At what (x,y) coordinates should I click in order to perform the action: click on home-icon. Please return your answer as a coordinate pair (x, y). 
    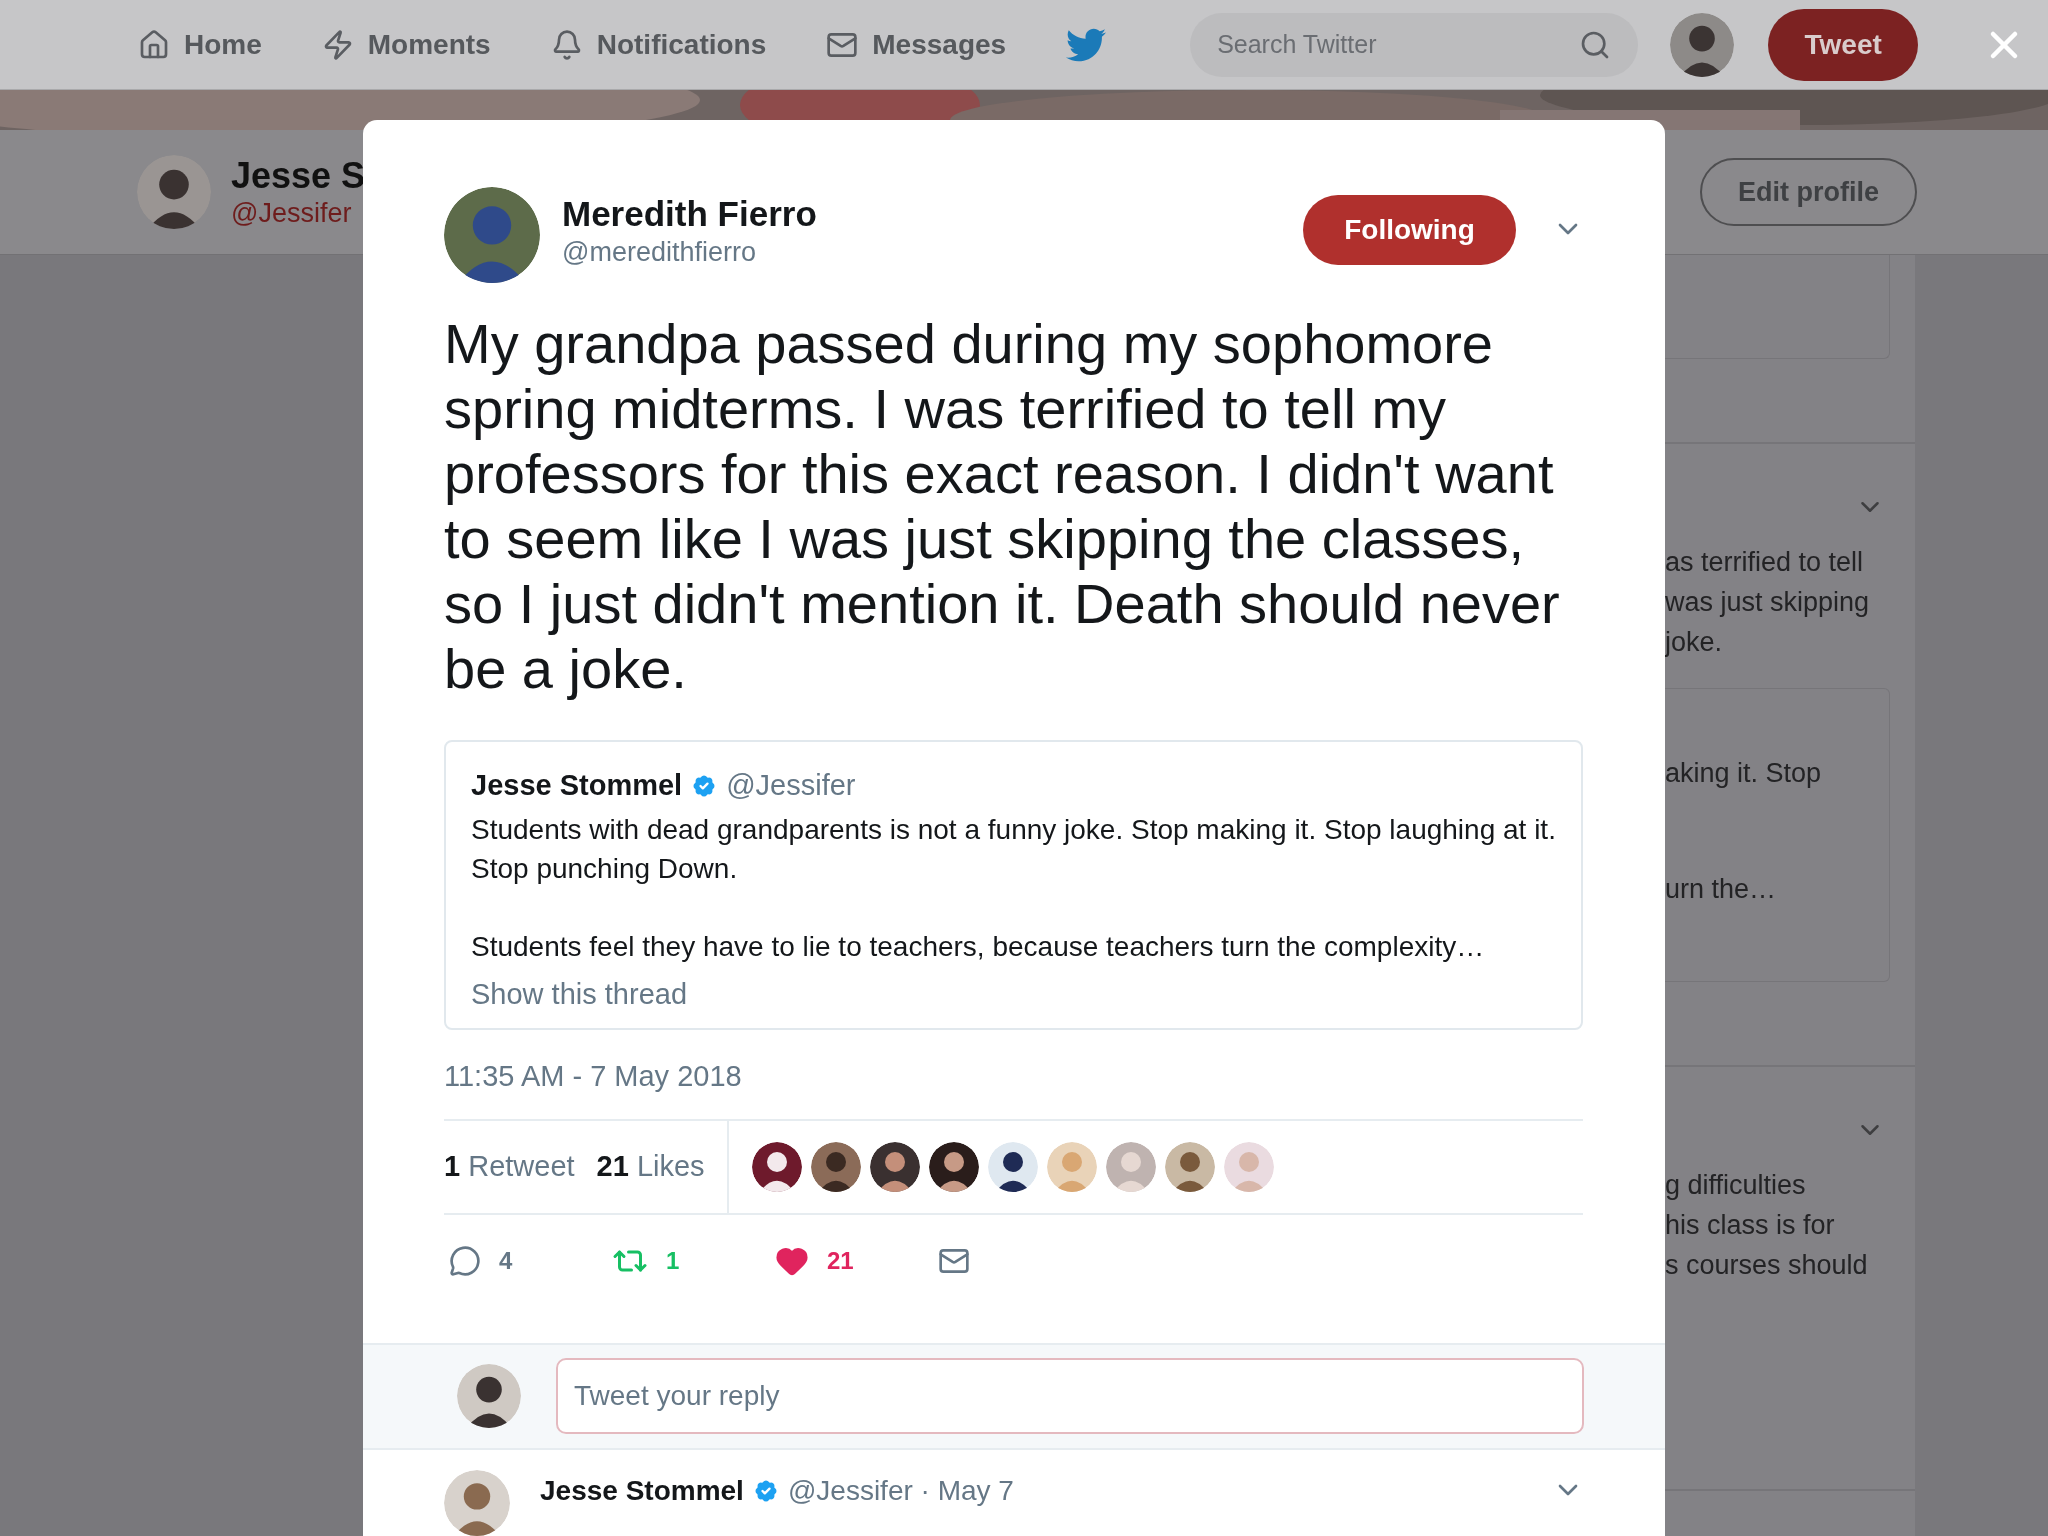
    Looking at the image, I should click on (154, 44).